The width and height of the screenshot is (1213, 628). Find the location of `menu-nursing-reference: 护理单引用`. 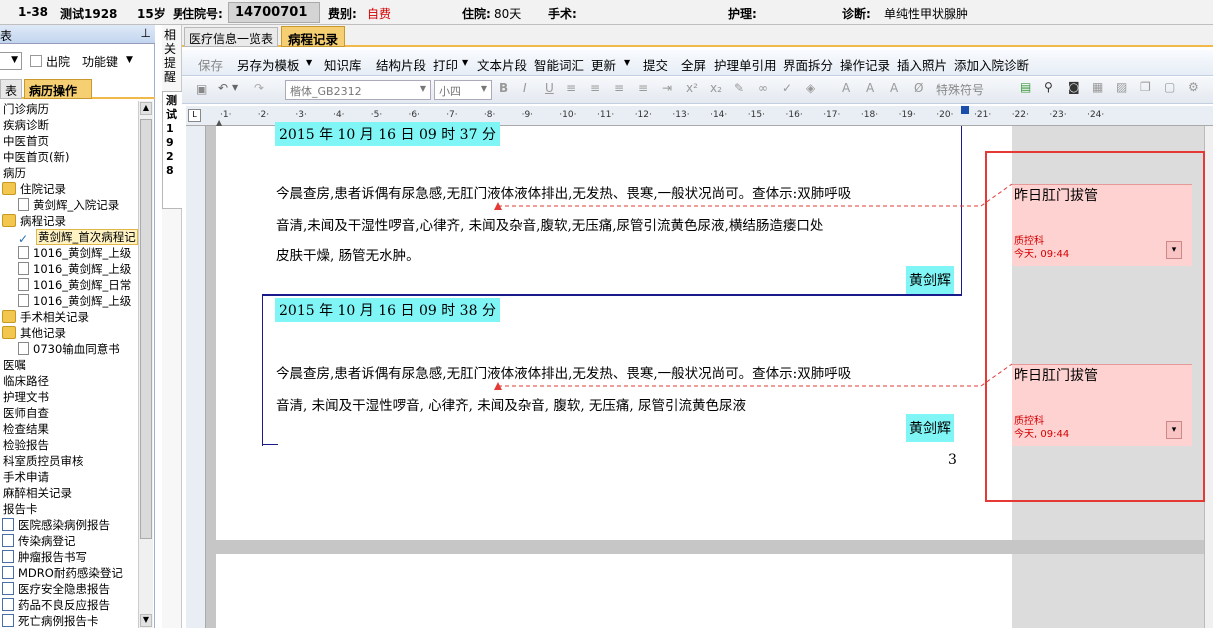

menu-nursing-reference: 护理单引用 is located at coordinates (745, 64).